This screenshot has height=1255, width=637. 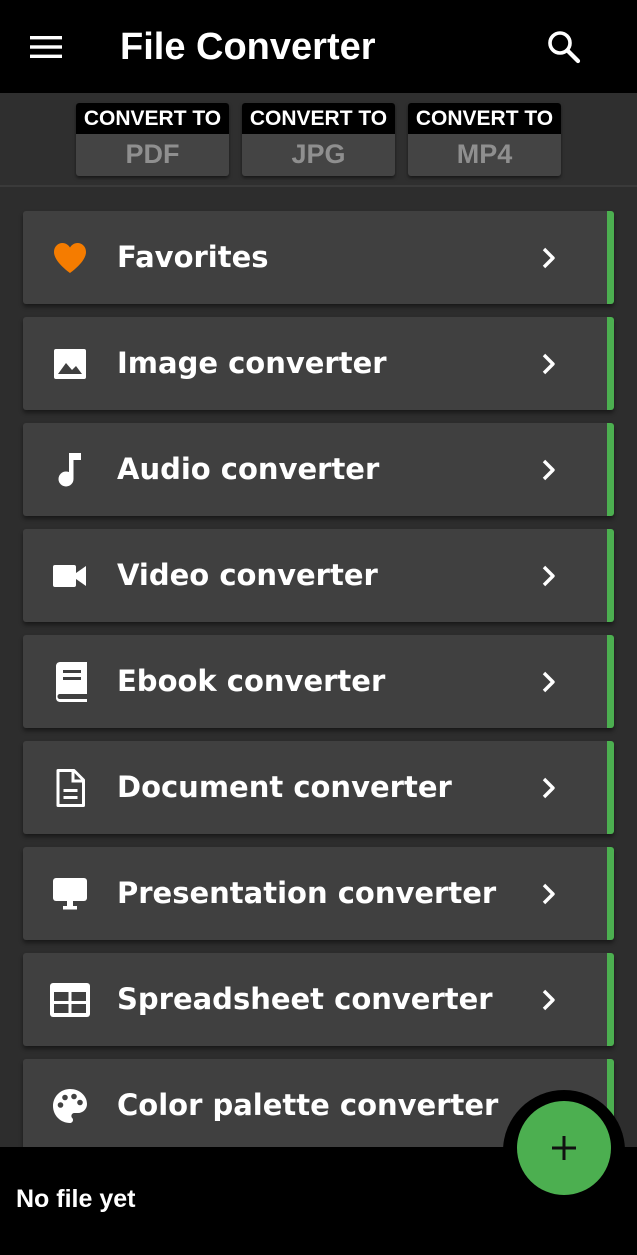 I want to click on category-label: Presentation converter, so click(x=307, y=893).